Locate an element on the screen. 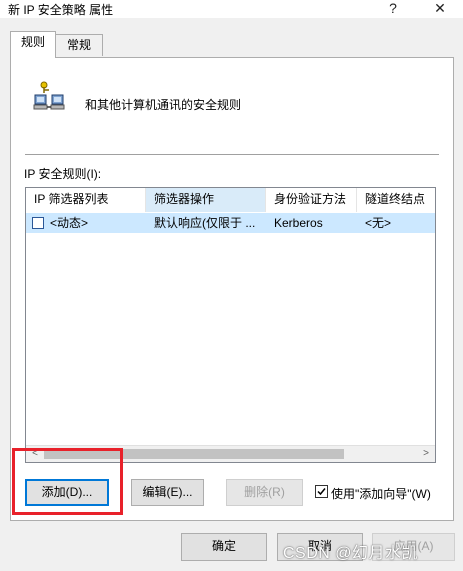 Image resolution: width=463 pixels, height=571 pixels. remove-button: 删除(R) is located at coordinates (264, 492).